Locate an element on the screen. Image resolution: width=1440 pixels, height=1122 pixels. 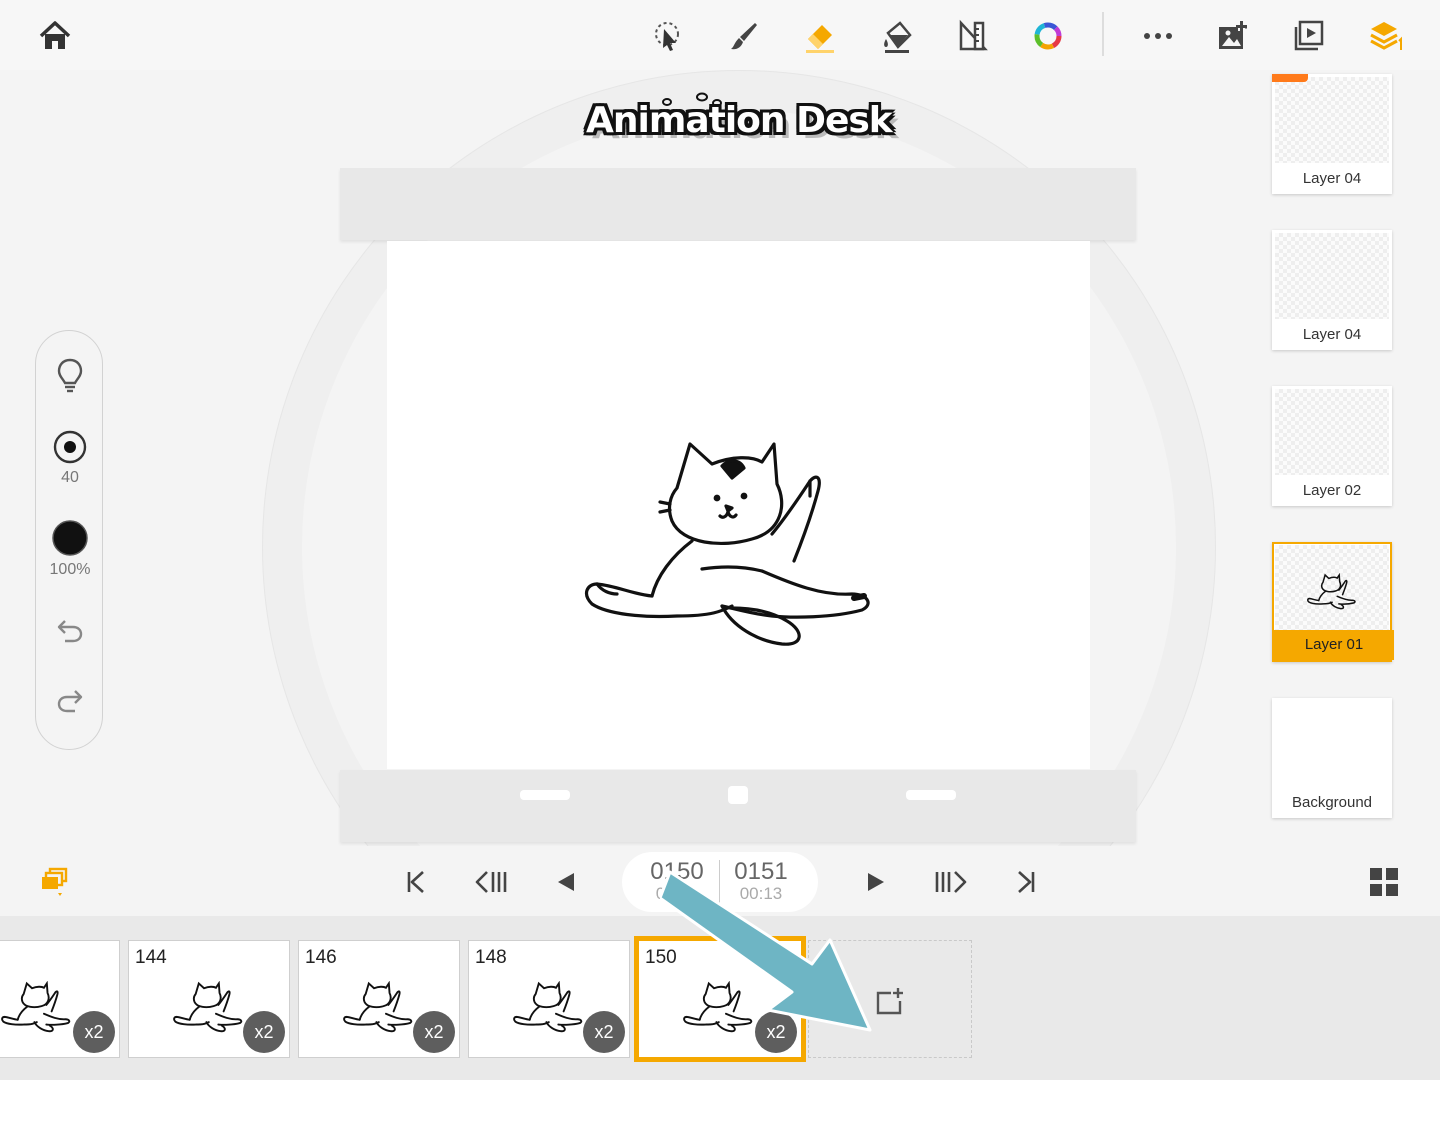
peg-right is located at coordinates (931, 795).